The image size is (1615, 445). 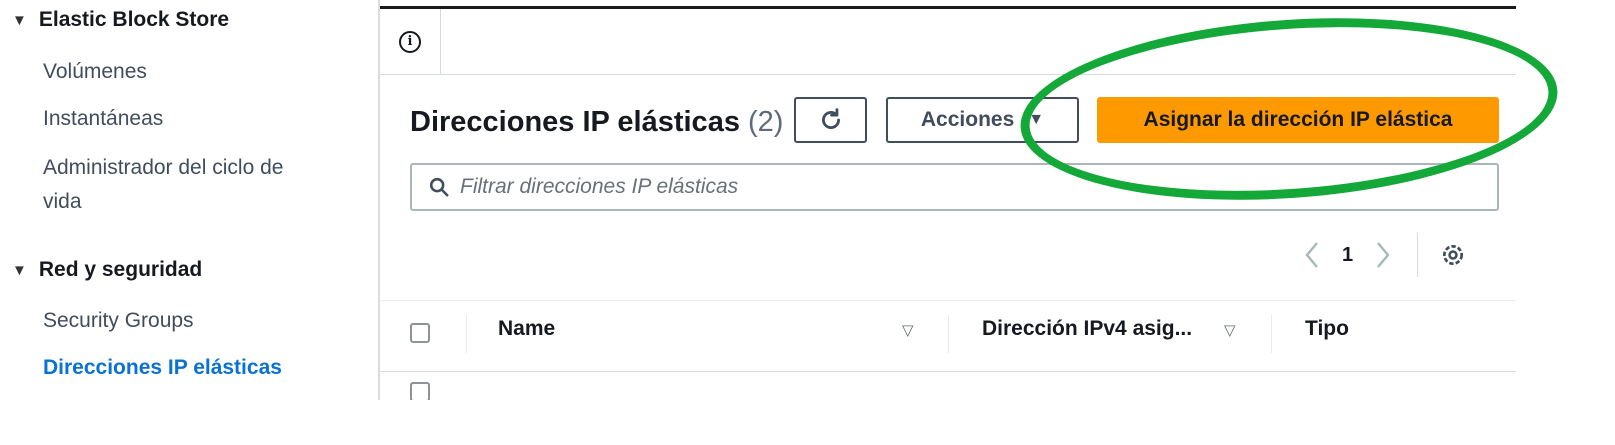 I want to click on sidebar-item-label: Administrador del ciclo de, so click(x=163, y=167).